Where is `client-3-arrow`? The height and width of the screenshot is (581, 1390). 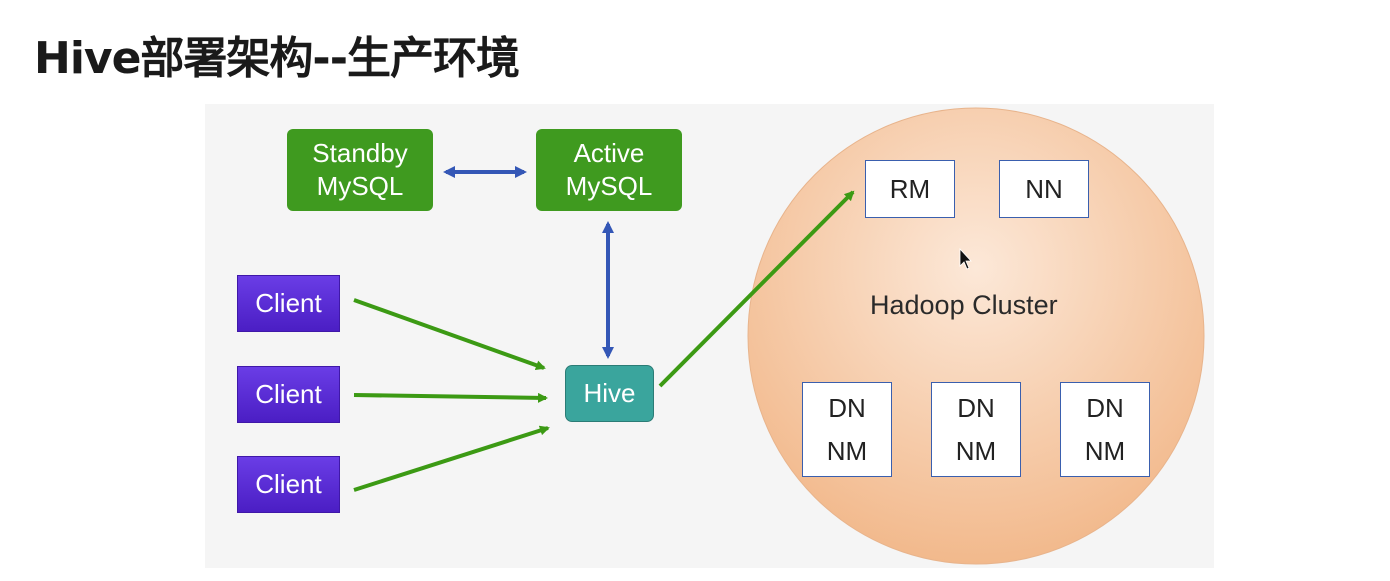
client-3-arrow is located at coordinates (451, 458).